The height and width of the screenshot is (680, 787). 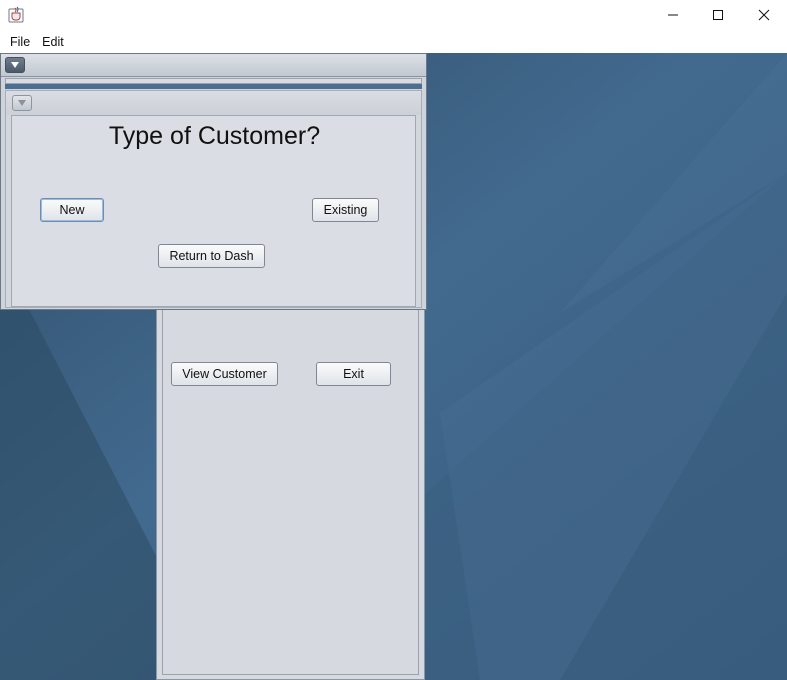 What do you see at coordinates (20, 42) in the screenshot?
I see `menu-file: File` at bounding box center [20, 42].